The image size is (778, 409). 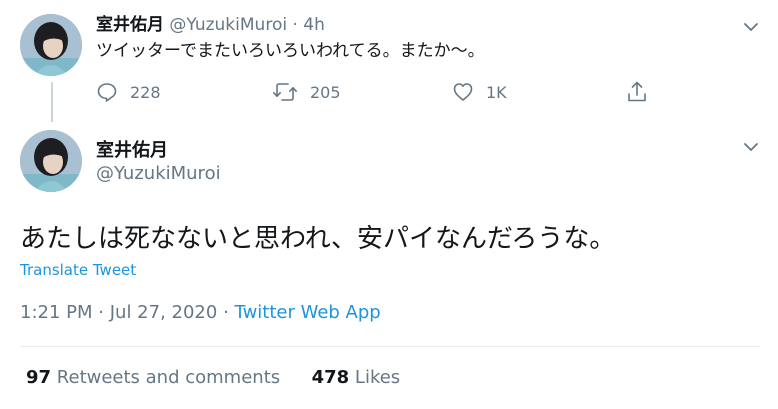 I want to click on tweet-time: 1:21 PM, so click(x=56, y=312).